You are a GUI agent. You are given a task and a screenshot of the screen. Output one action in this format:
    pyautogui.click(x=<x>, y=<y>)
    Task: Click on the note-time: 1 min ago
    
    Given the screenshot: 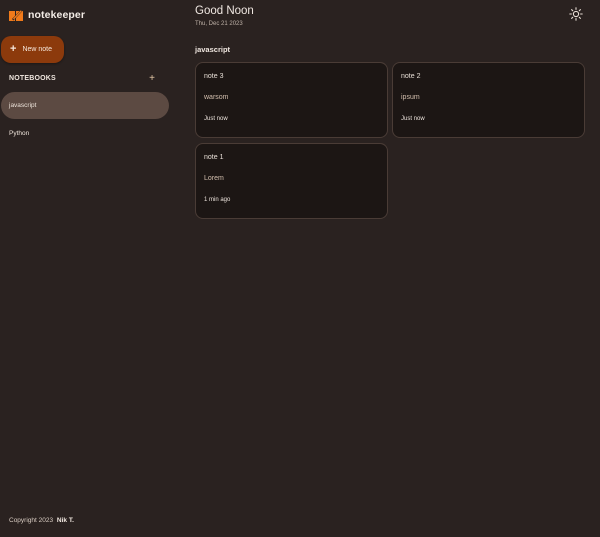 What is the action you would take?
    pyautogui.click(x=217, y=200)
    